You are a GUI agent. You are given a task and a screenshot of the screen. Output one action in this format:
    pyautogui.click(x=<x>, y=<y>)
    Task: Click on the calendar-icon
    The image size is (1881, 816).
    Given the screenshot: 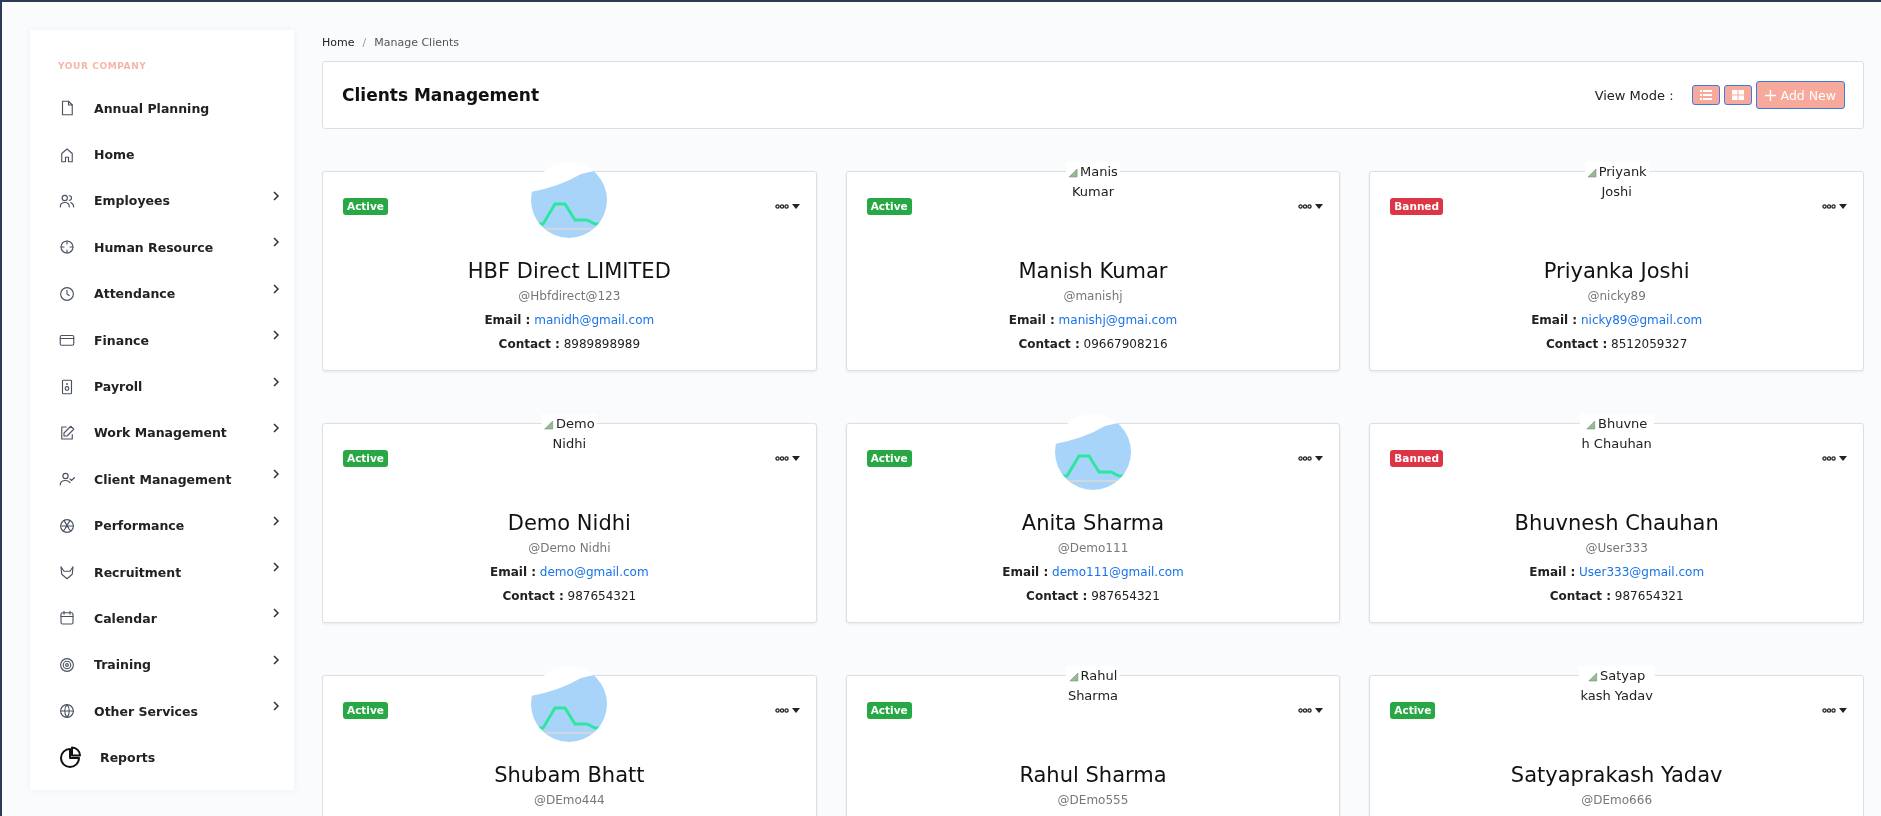 What is the action you would take?
    pyautogui.click(x=67, y=618)
    